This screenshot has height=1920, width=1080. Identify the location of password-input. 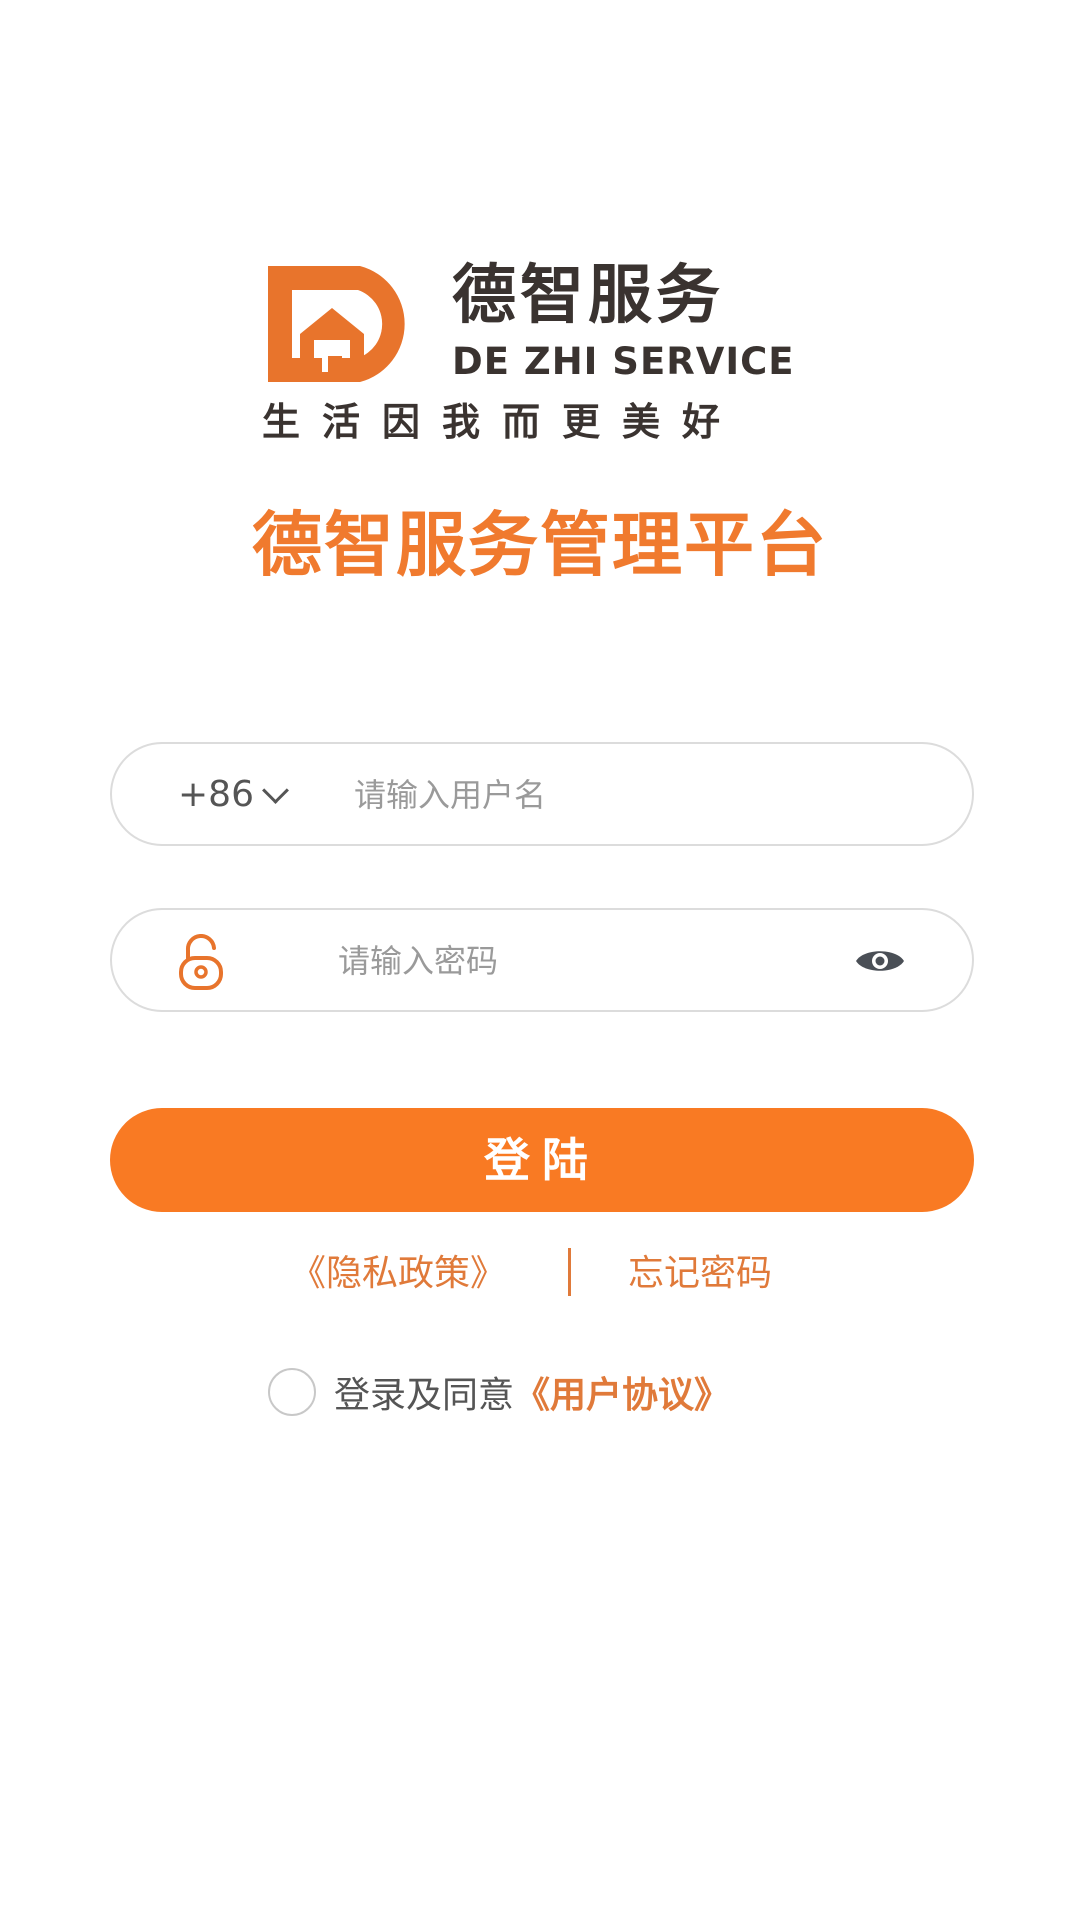
(608, 961).